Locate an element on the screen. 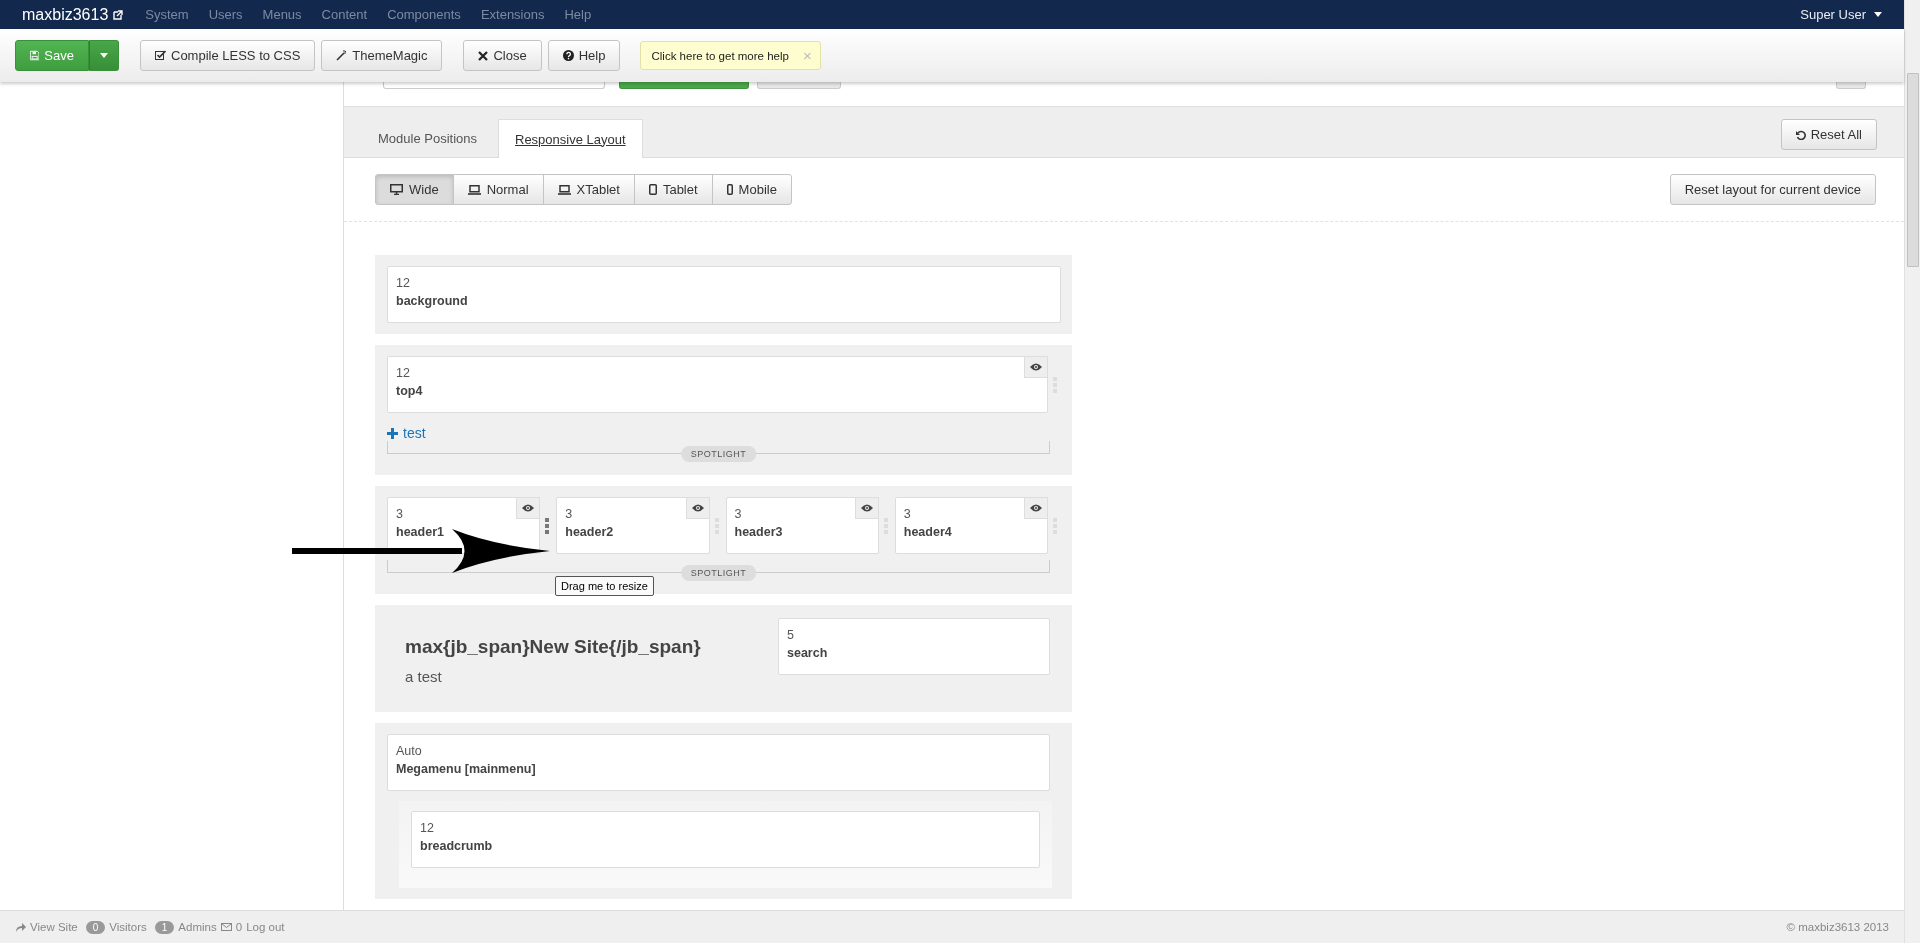 This screenshot has height=943, width=1920. module-name: background is located at coordinates (432, 301).